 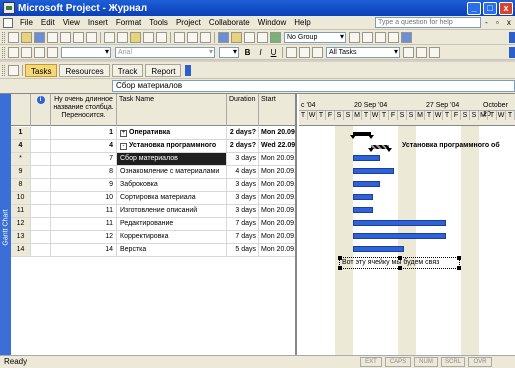 I want to click on project-app-icon, so click(x=9, y=8).